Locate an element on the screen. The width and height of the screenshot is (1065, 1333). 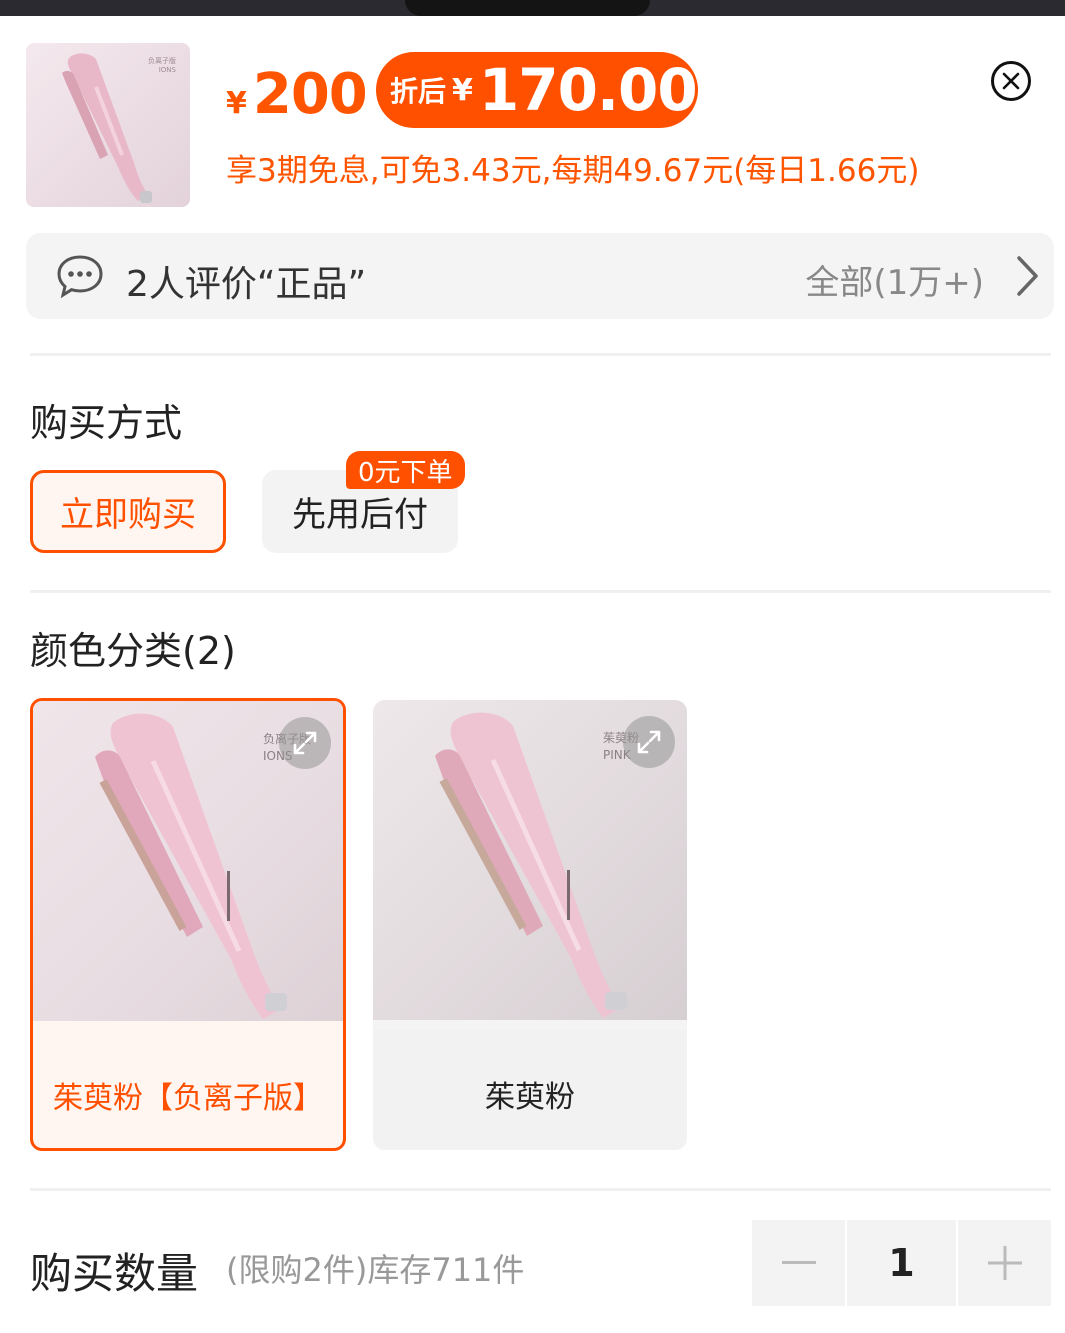
purchase-method-title: 购买方式 is located at coordinates (106, 423).